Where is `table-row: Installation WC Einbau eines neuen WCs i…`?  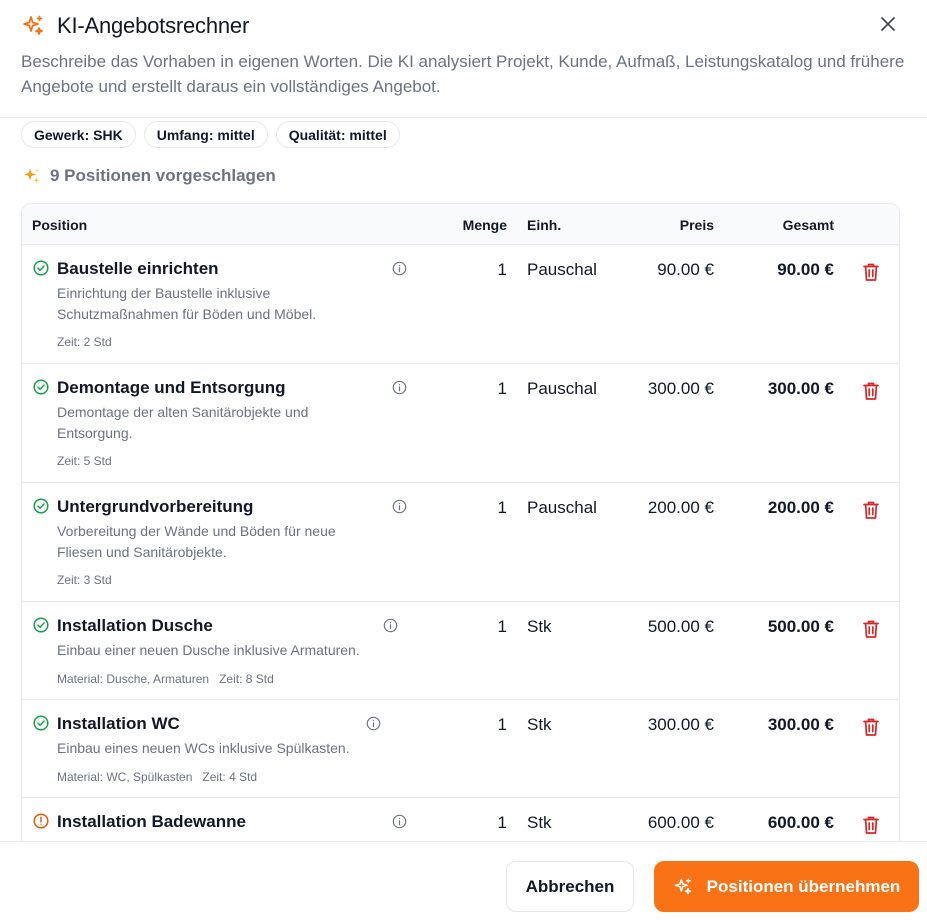
table-row: Installation WC Einbau eines neuen WCs i… is located at coordinates (460, 749).